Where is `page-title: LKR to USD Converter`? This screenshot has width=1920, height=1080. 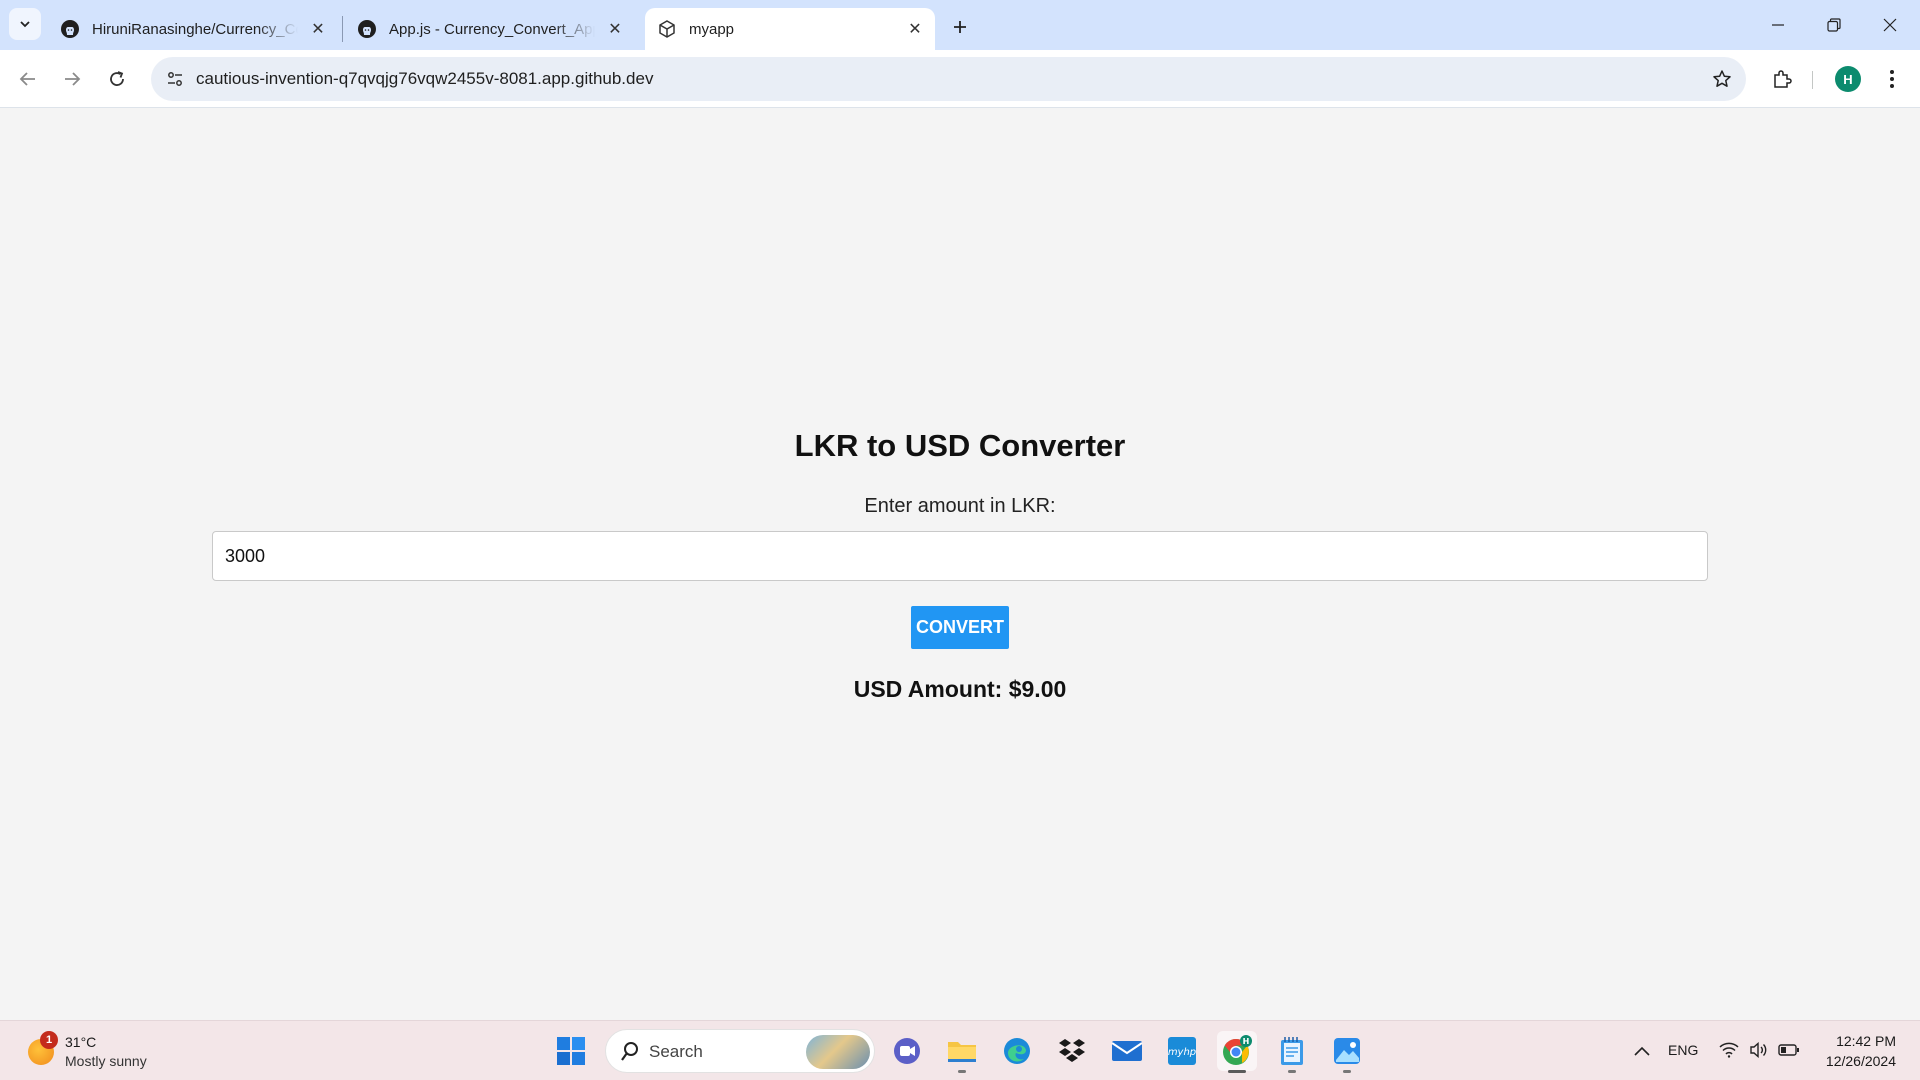
page-title: LKR to USD Converter is located at coordinates (960, 445).